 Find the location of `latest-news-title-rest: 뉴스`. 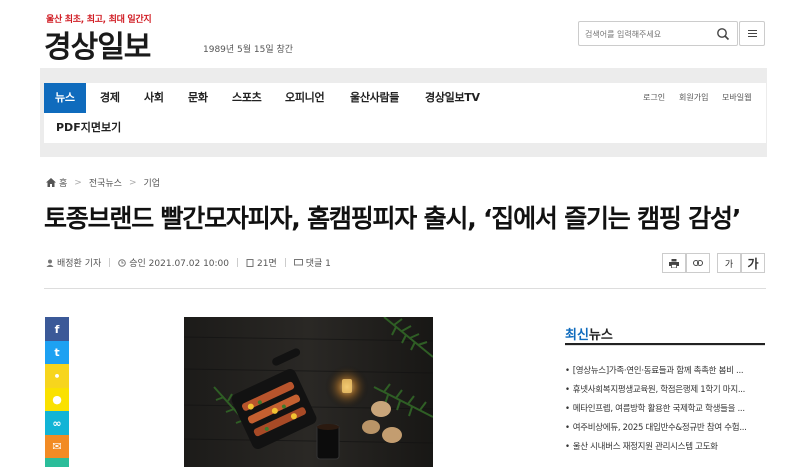

latest-news-title-rest: 뉴스 is located at coordinates (600, 335).